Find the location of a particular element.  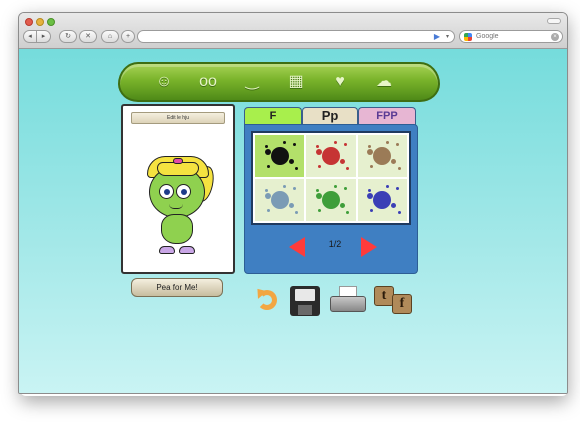

twitter-icon: t is located at coordinates (384, 296).